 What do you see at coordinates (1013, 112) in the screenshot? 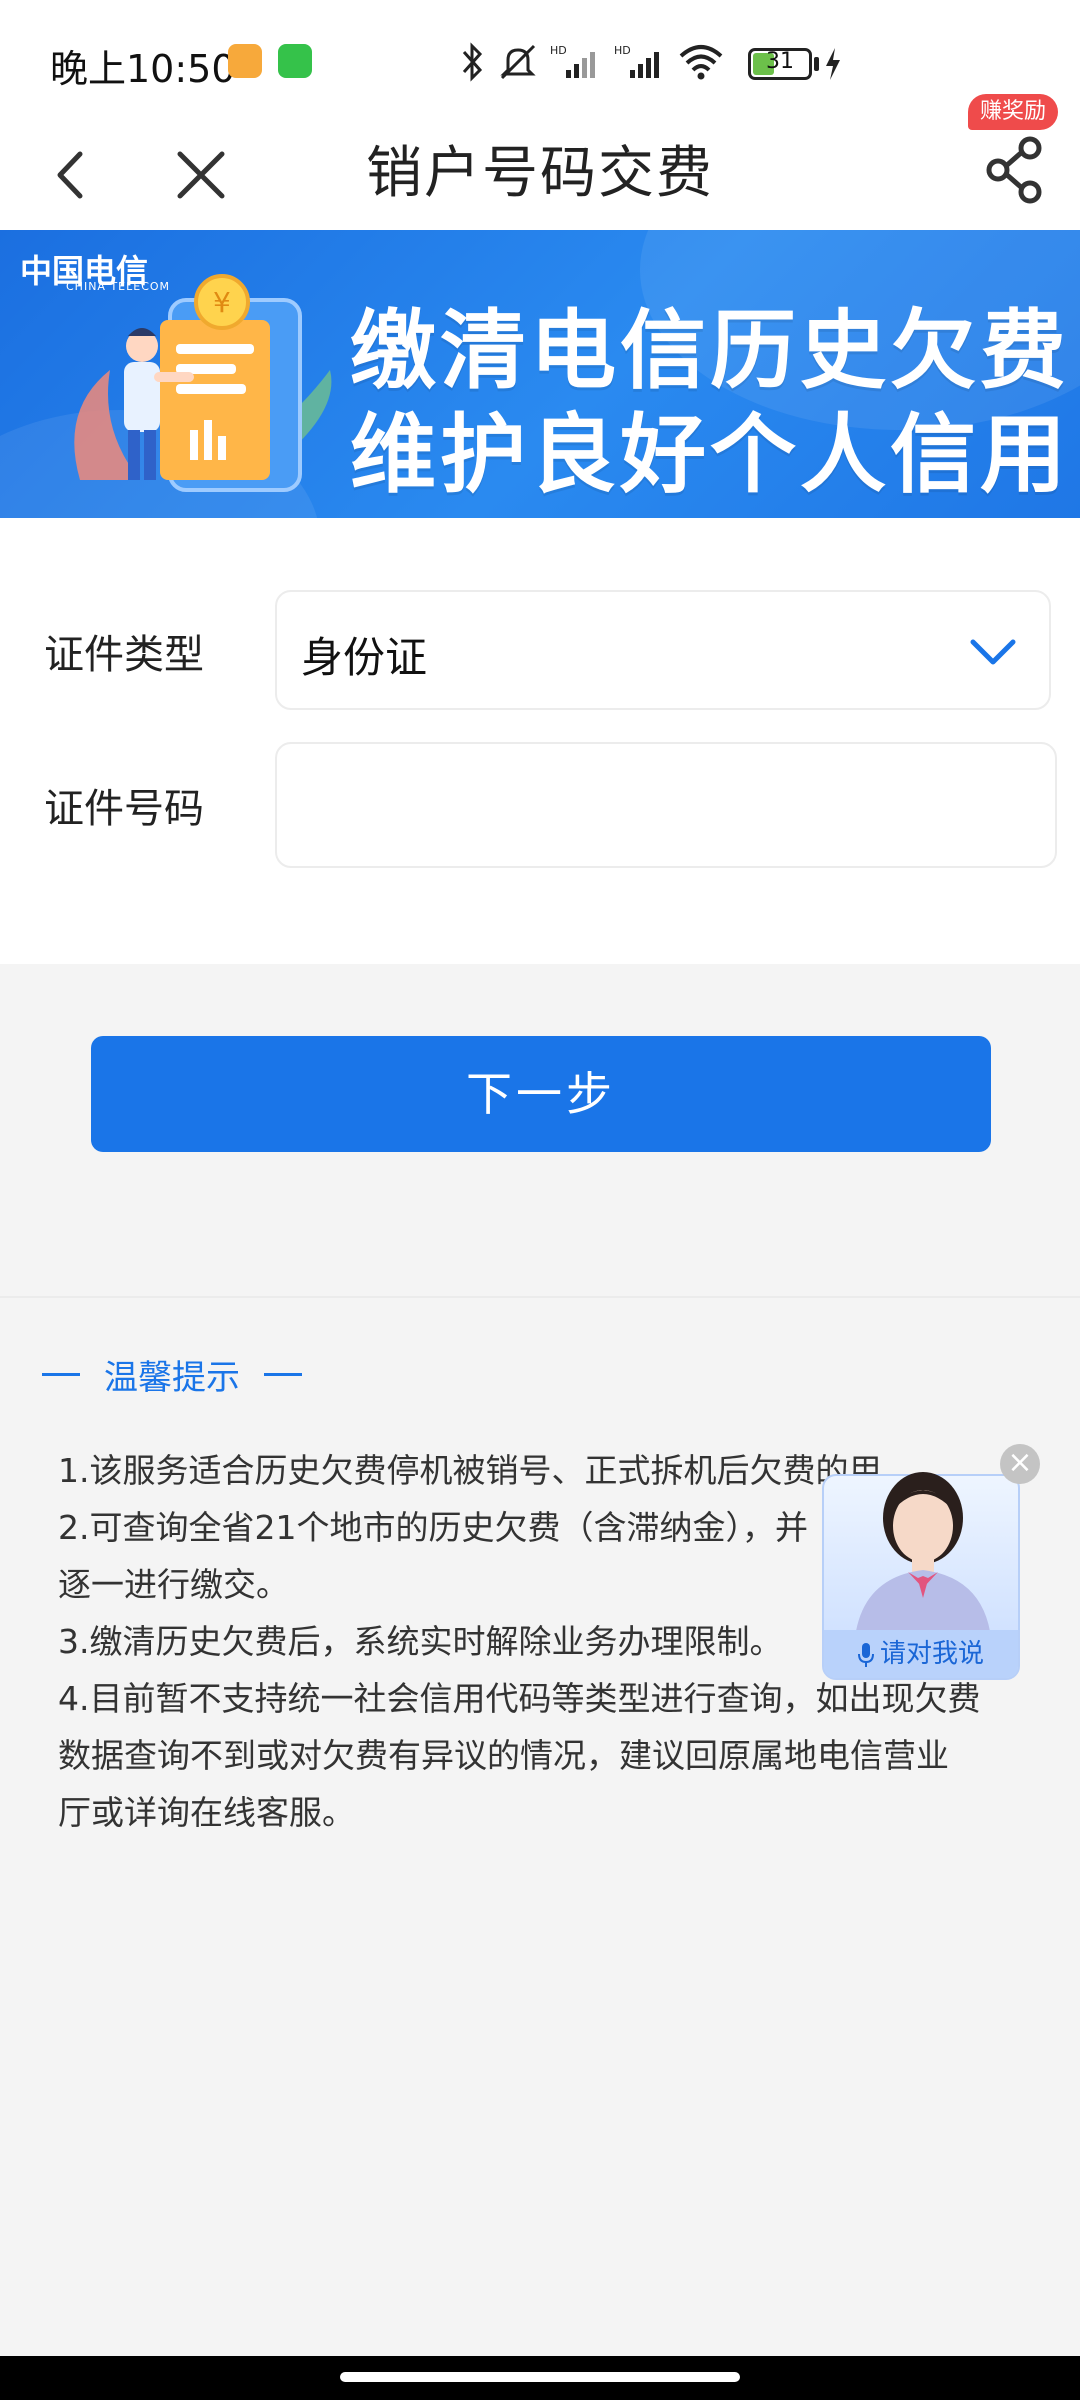
I see `reward-badge: 赚奖励` at bounding box center [1013, 112].